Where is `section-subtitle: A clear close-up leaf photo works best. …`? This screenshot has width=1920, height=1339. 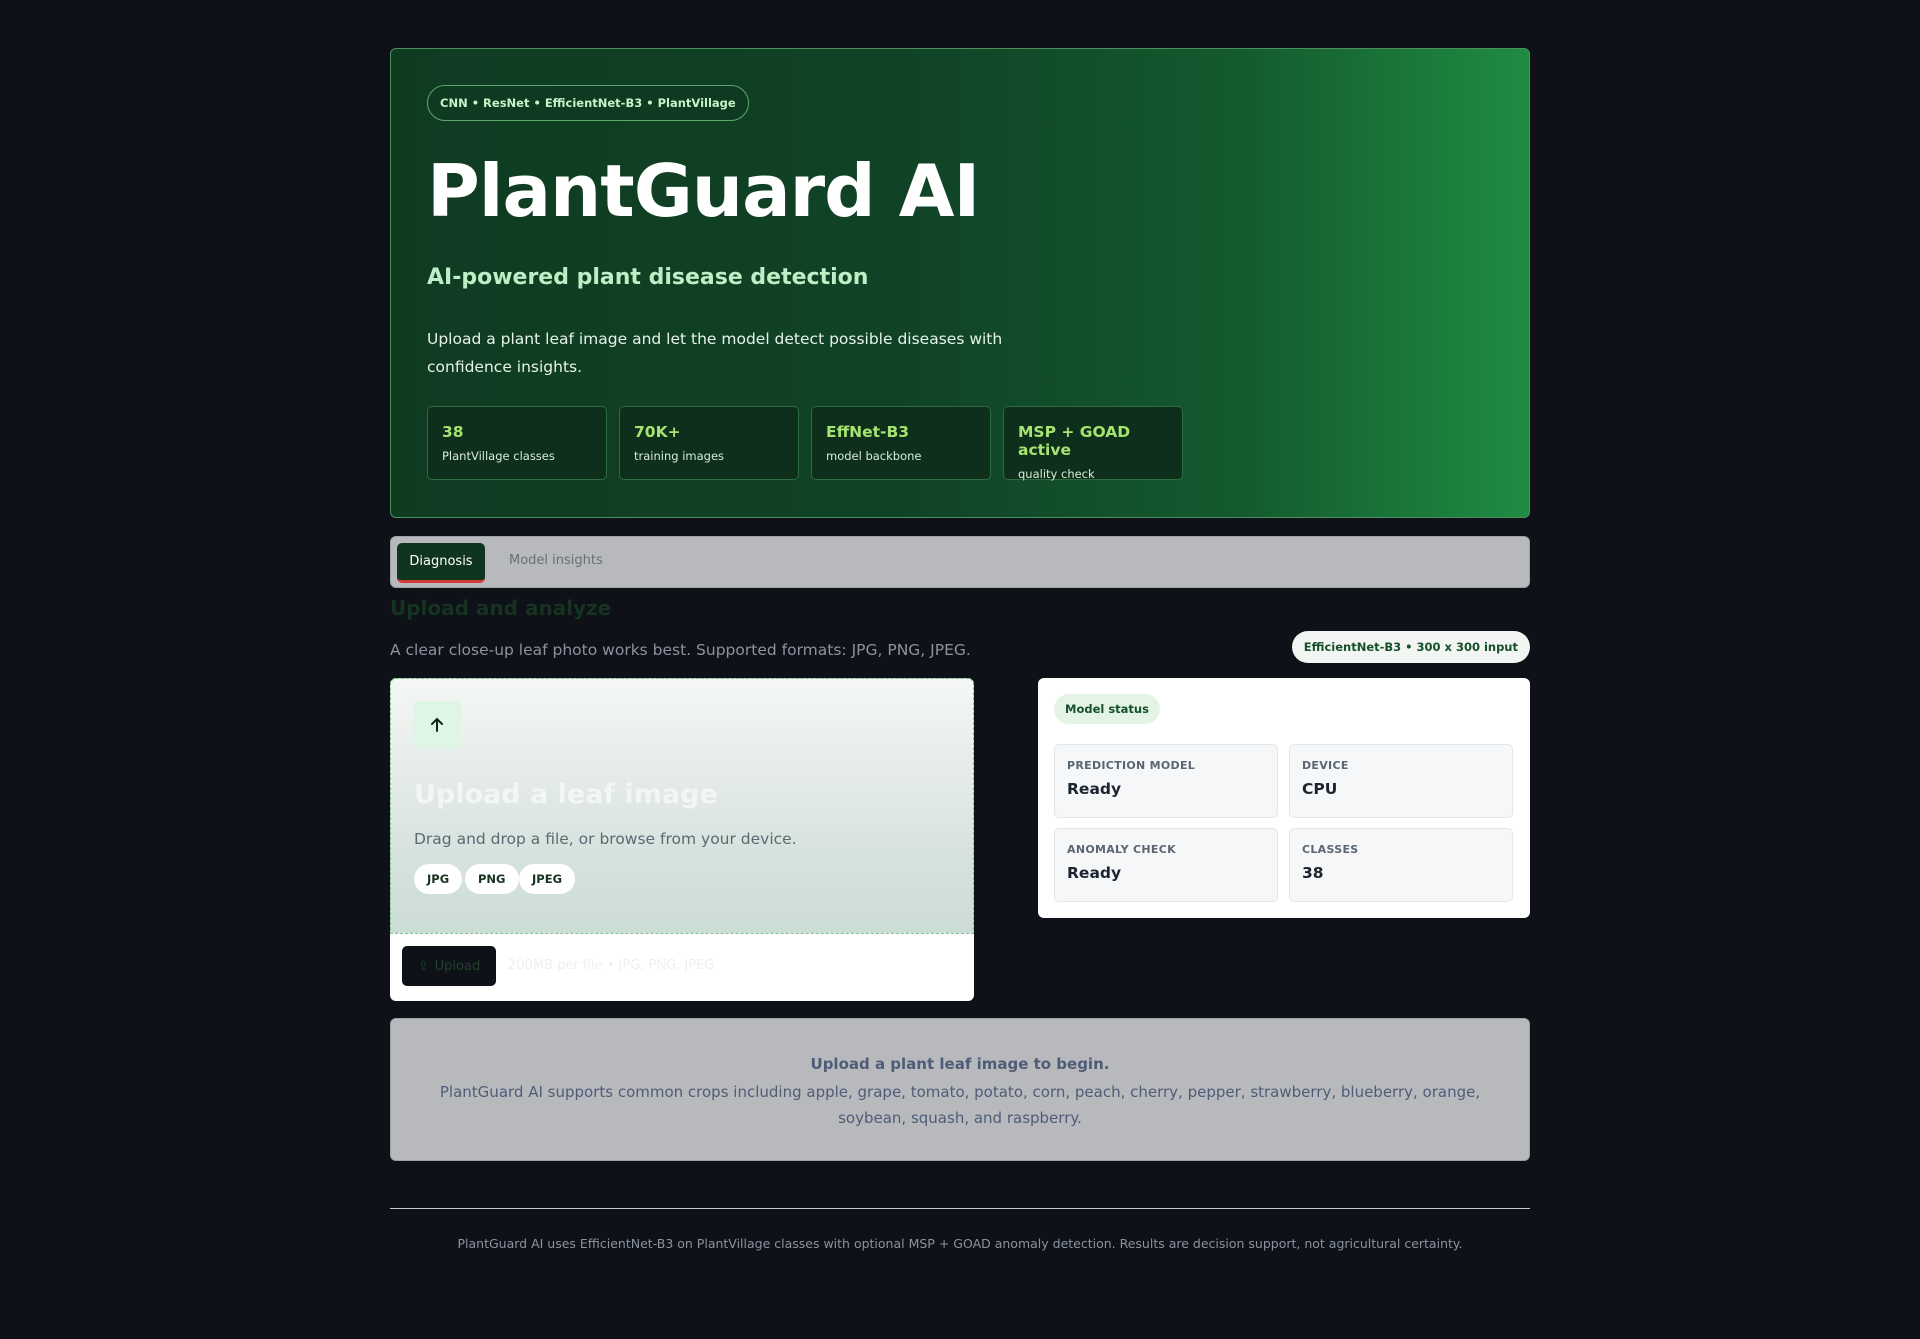 section-subtitle: A clear close-up leaf photo works best. … is located at coordinates (680, 650).